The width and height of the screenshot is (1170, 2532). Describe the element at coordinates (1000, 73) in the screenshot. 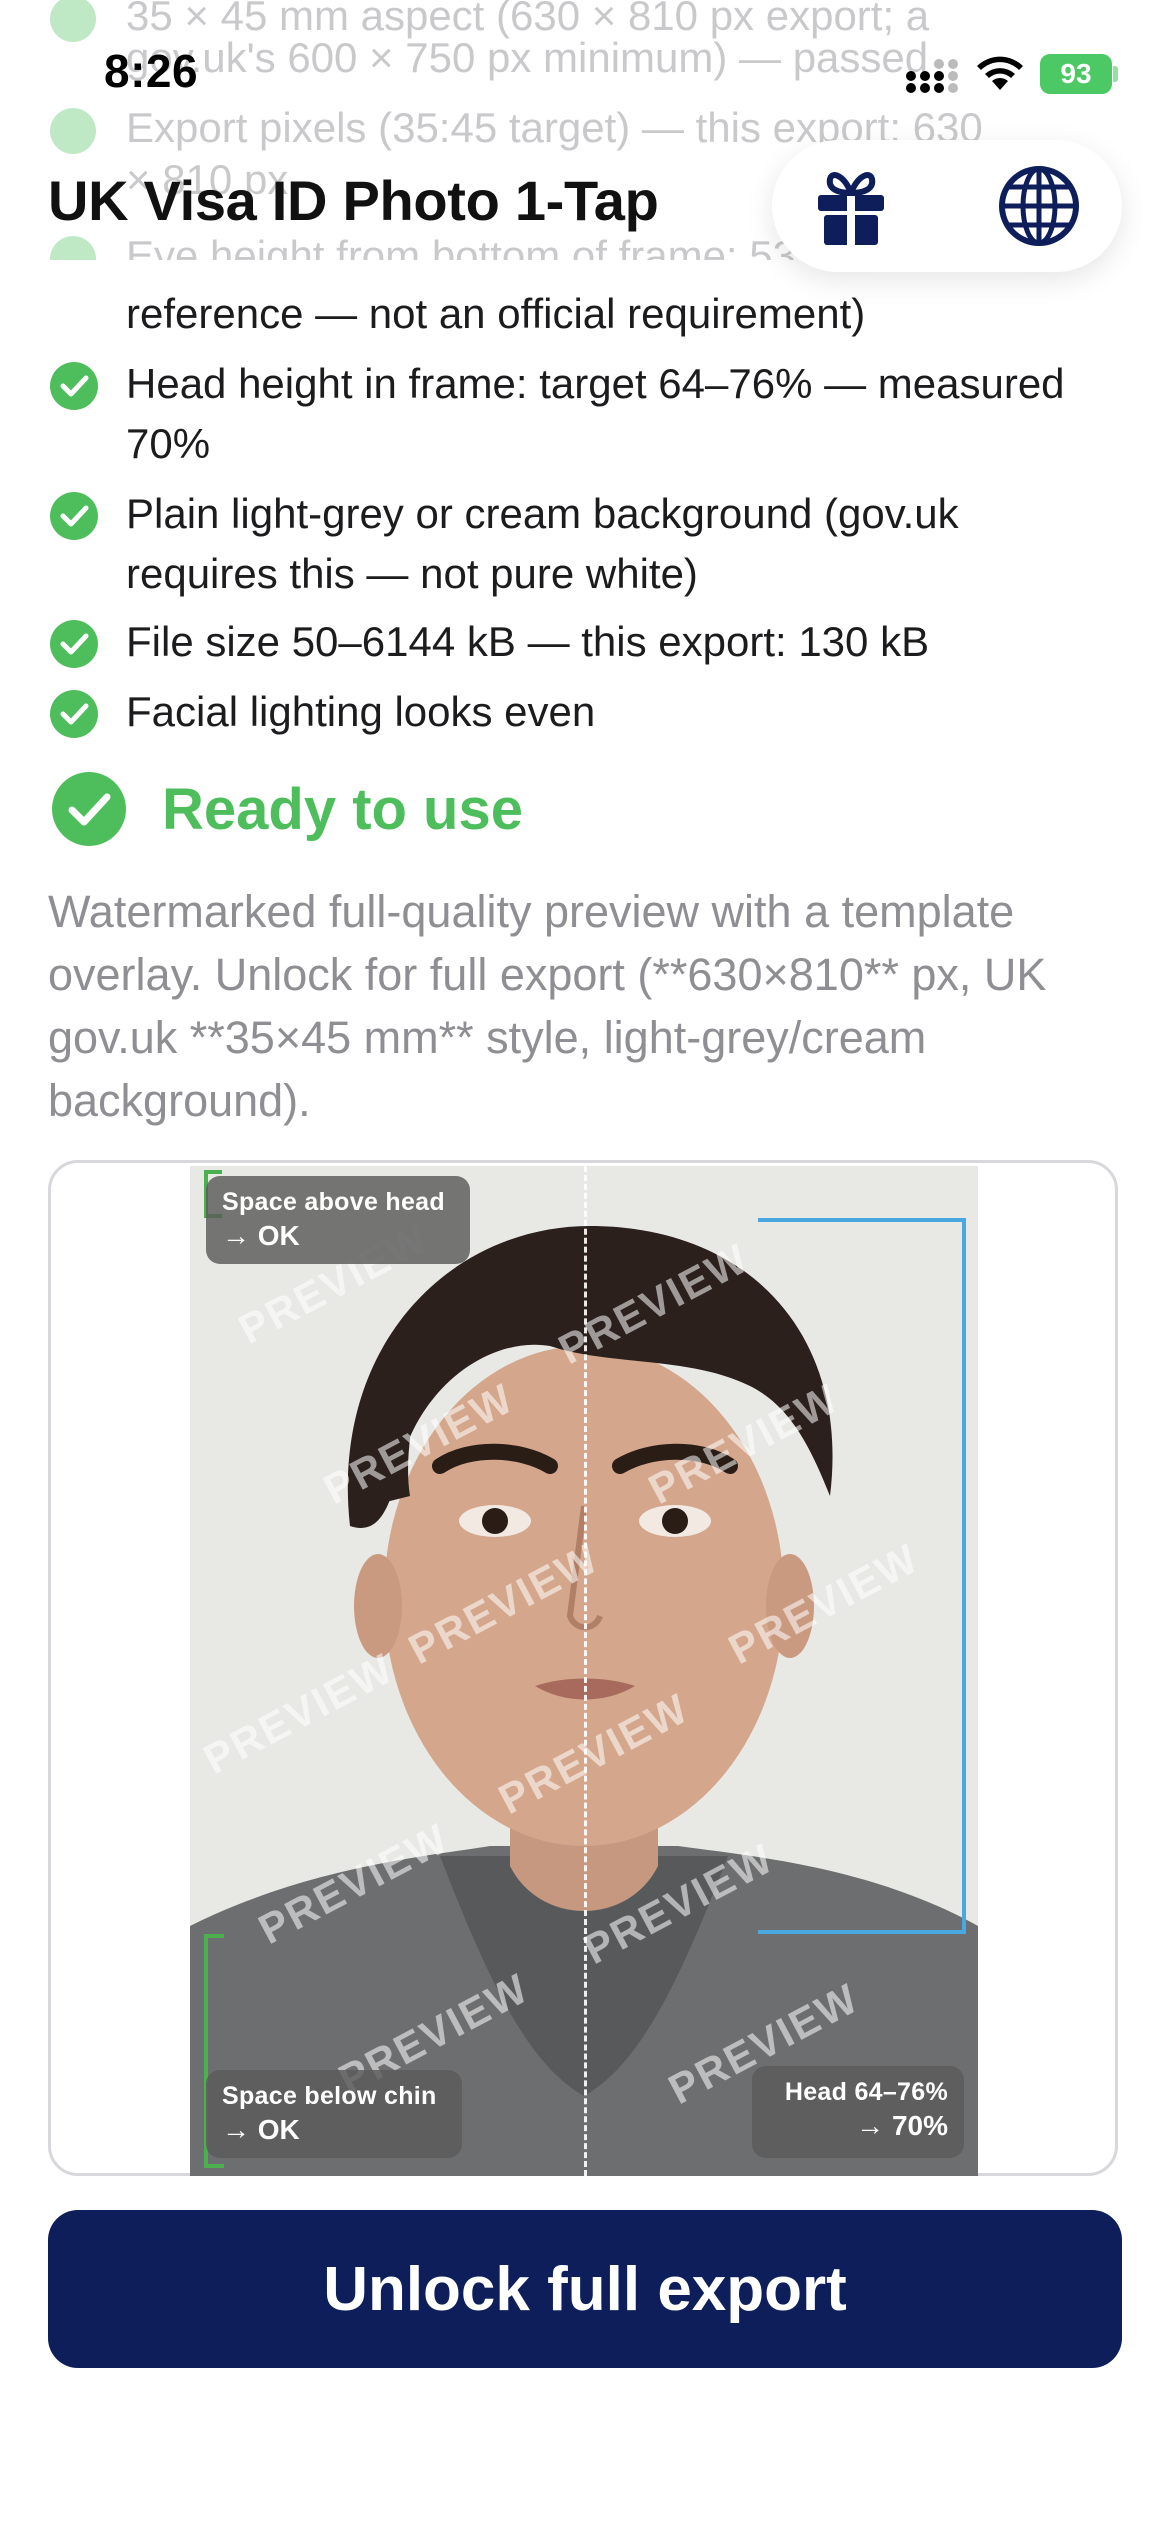

I see `wifi-icon` at that location.